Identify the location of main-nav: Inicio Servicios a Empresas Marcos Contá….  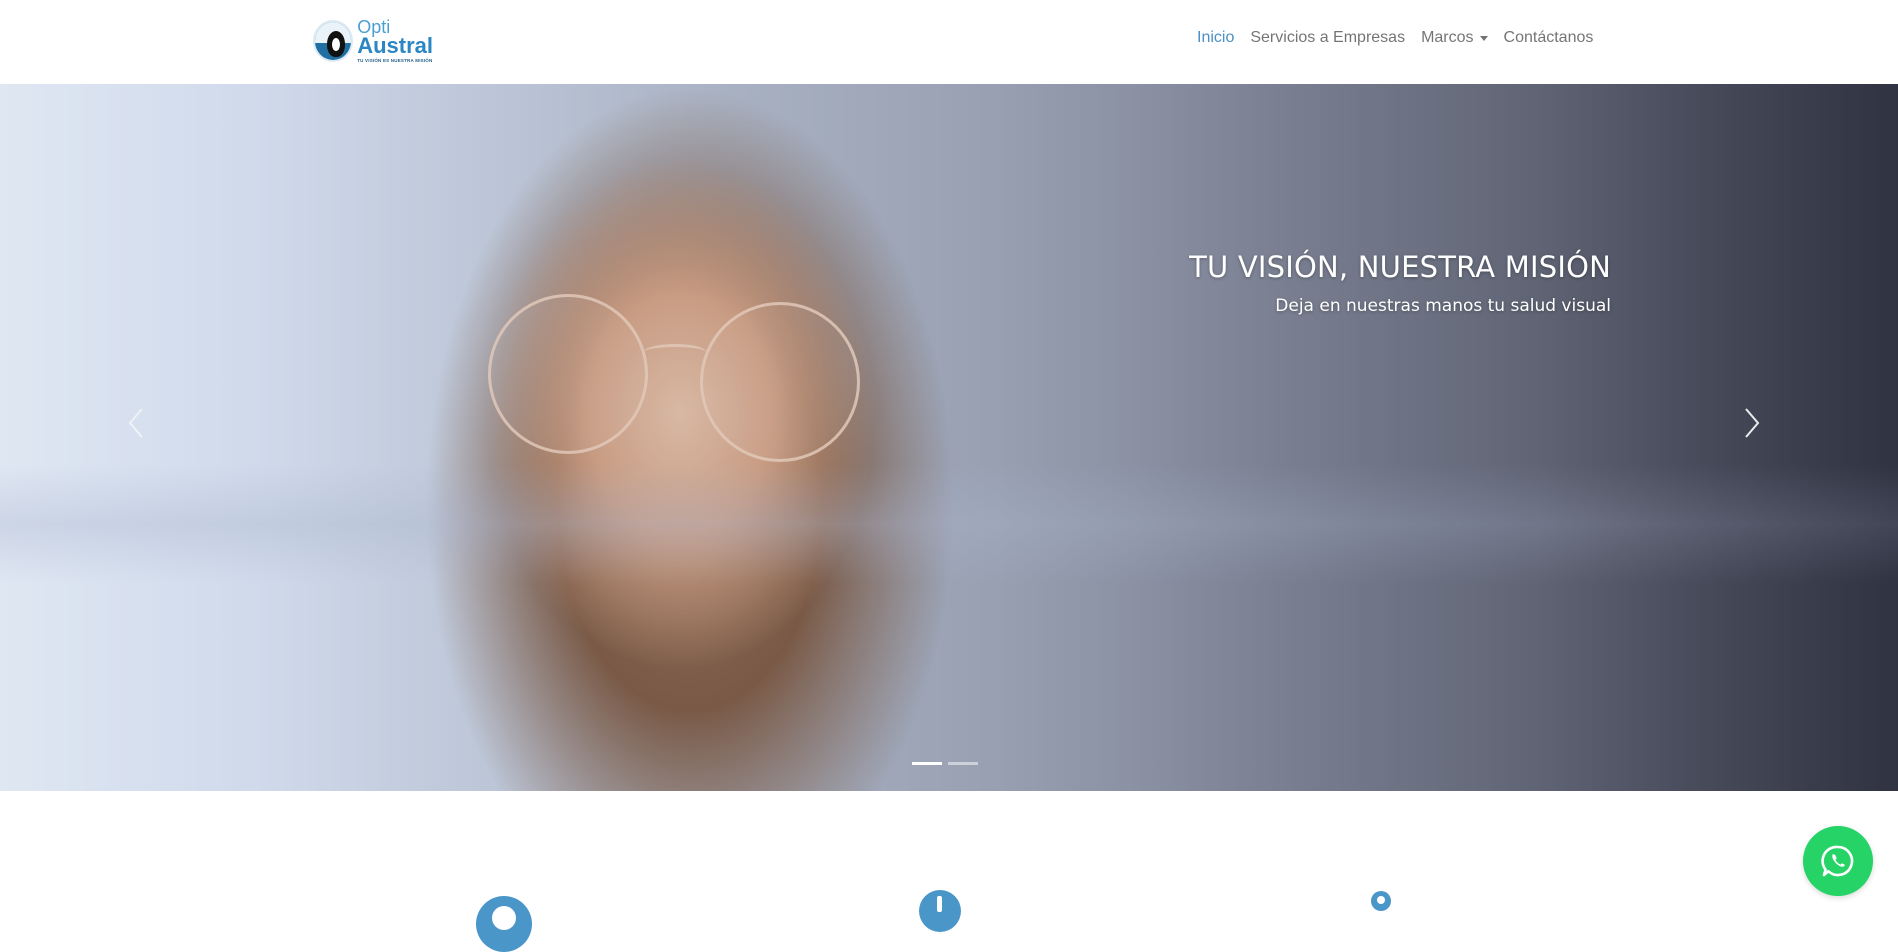
(1395, 38).